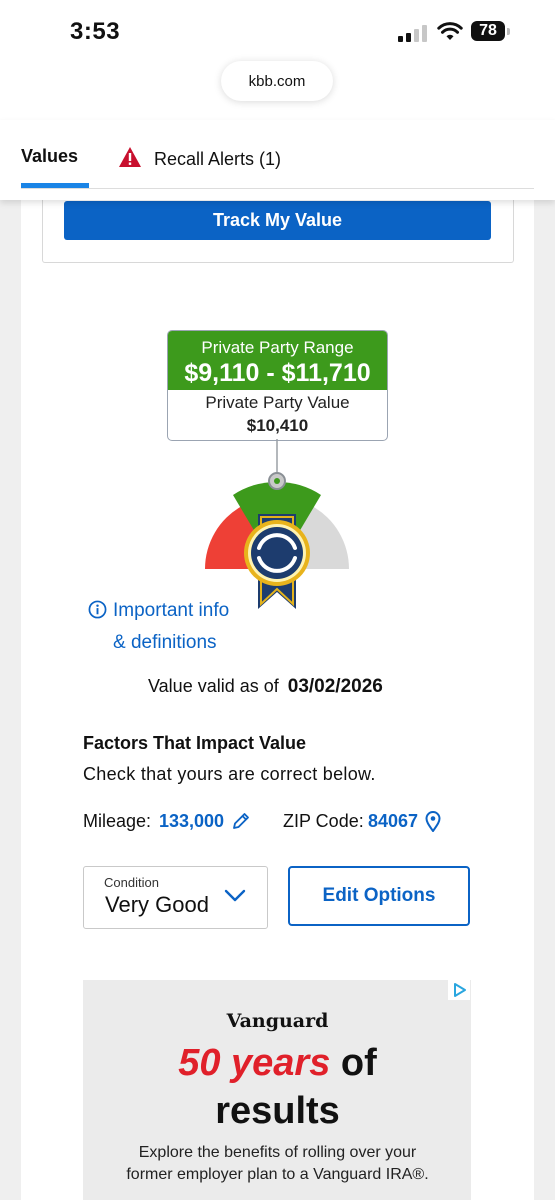 The height and width of the screenshot is (1200, 555). I want to click on zip-code-label: ZIP Code:, so click(323, 821).